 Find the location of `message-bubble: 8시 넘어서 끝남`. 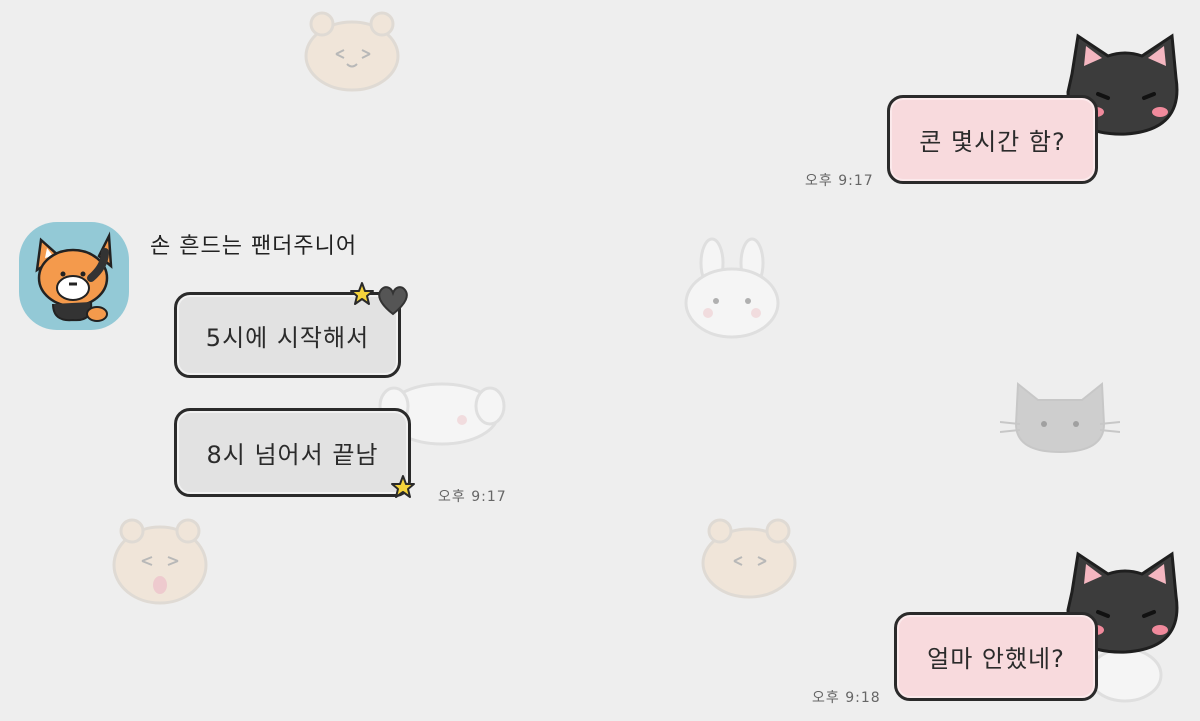

message-bubble: 8시 넘어서 끝남 is located at coordinates (292, 452).